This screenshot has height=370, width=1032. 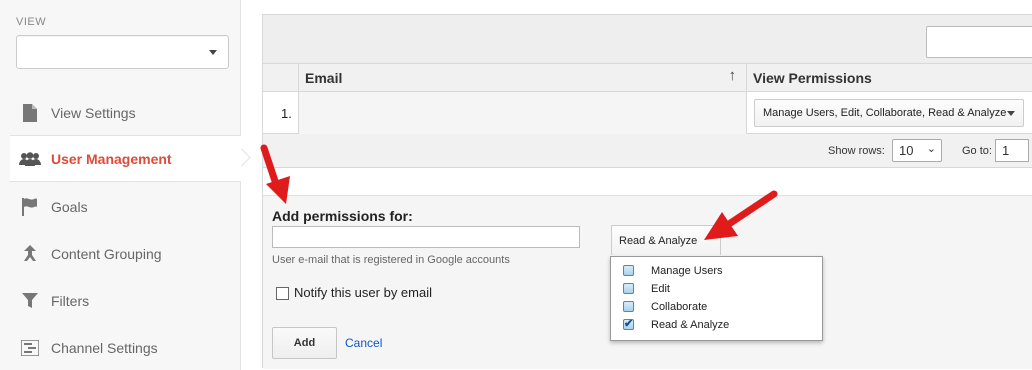 What do you see at coordinates (104, 347) in the screenshot?
I see `sidebar-item-label: Channel Settings` at bounding box center [104, 347].